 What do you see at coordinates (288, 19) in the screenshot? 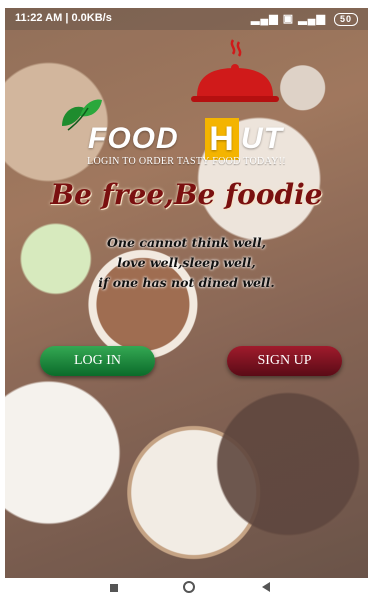
I see `wifi-icon: ▣` at bounding box center [288, 19].